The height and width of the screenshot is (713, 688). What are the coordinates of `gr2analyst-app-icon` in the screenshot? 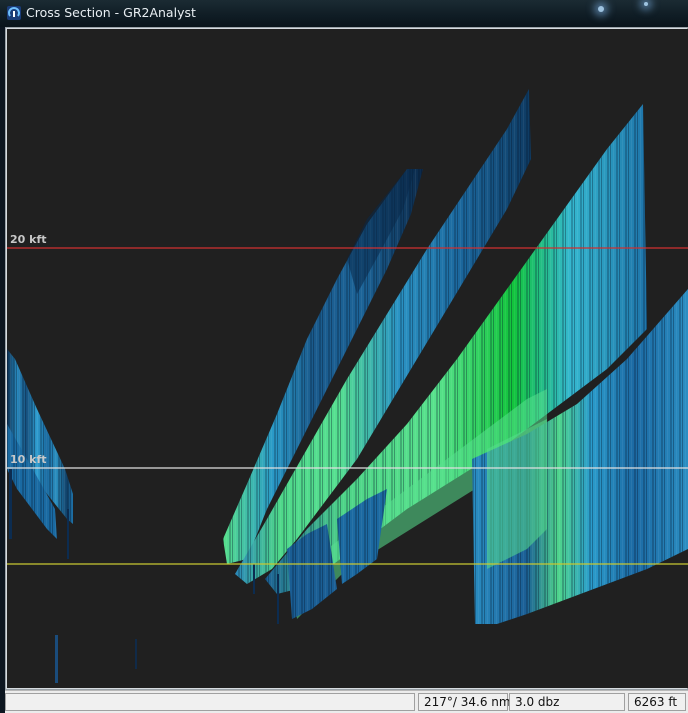 It's located at (14, 13).